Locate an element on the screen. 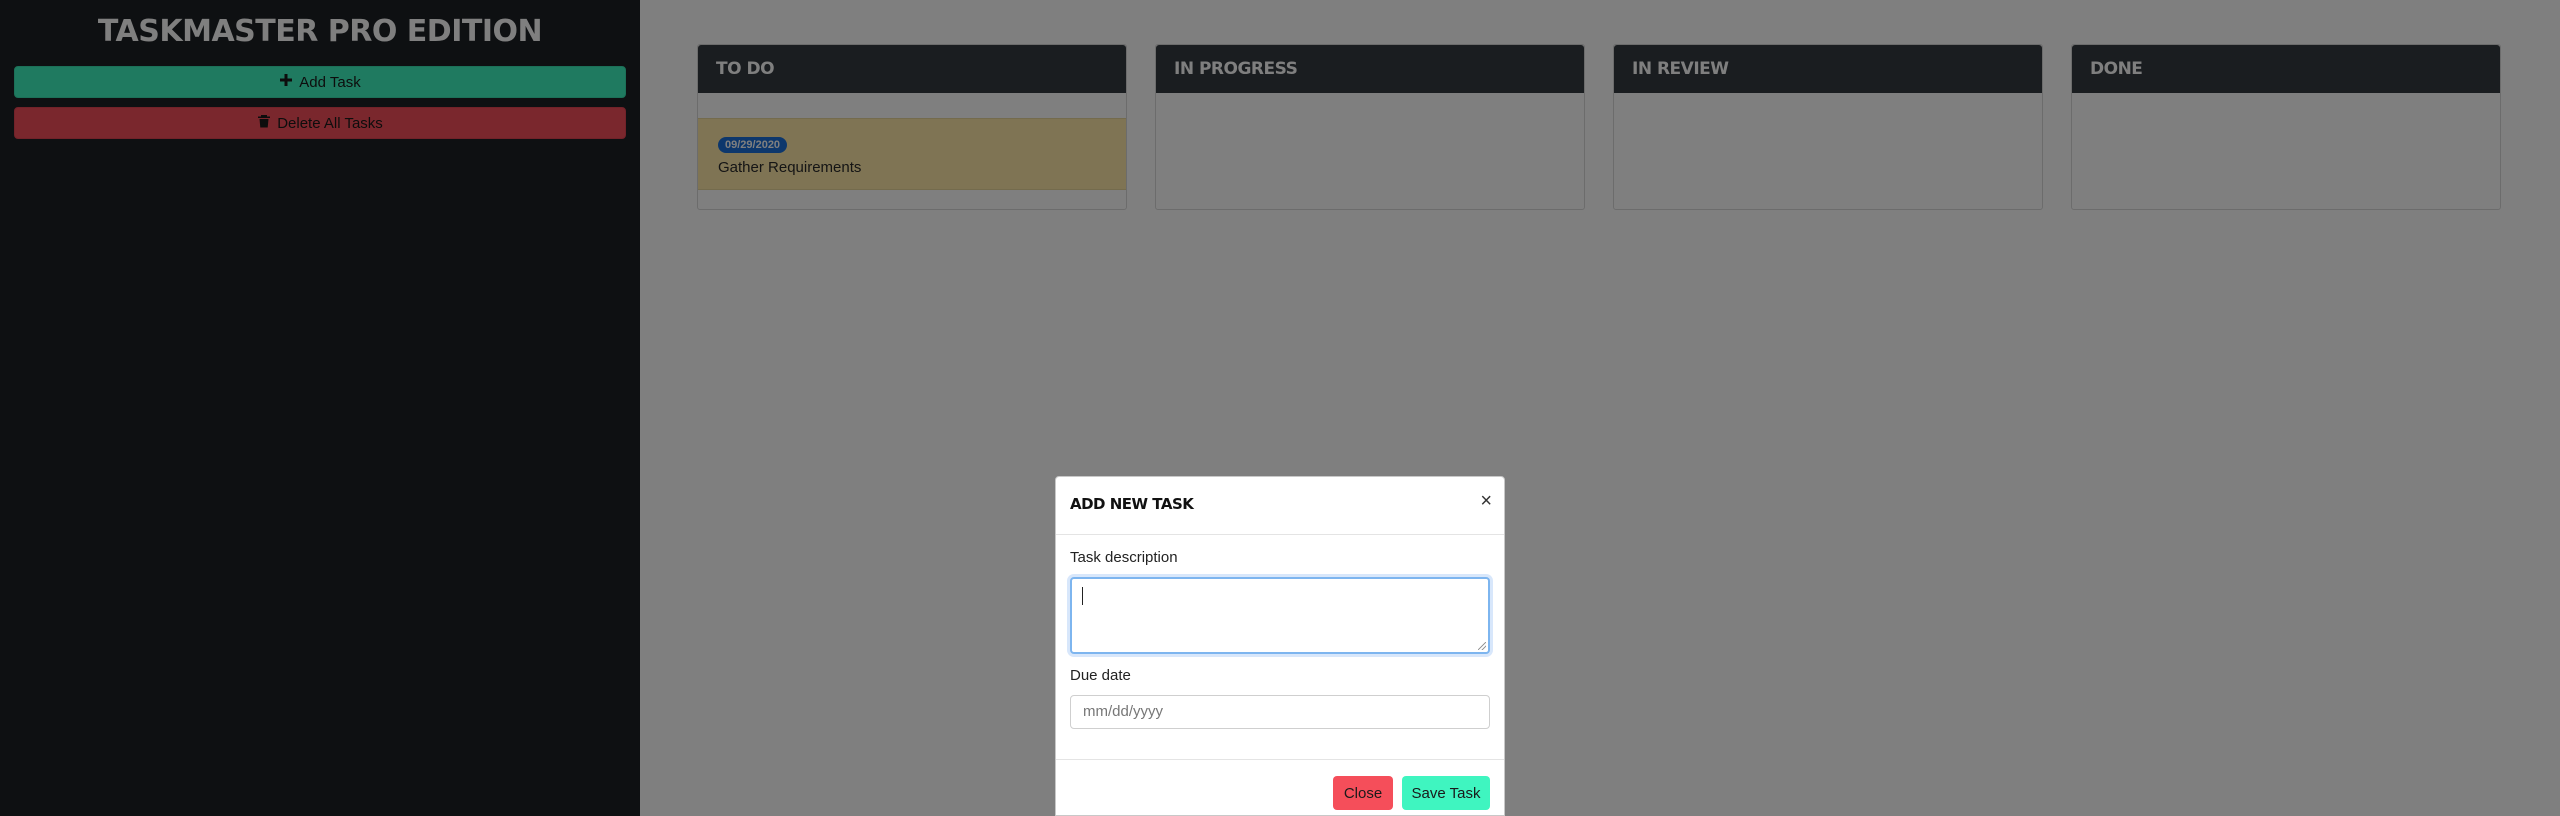 The height and width of the screenshot is (816, 2560). resize-handle is located at coordinates (1482, 646).